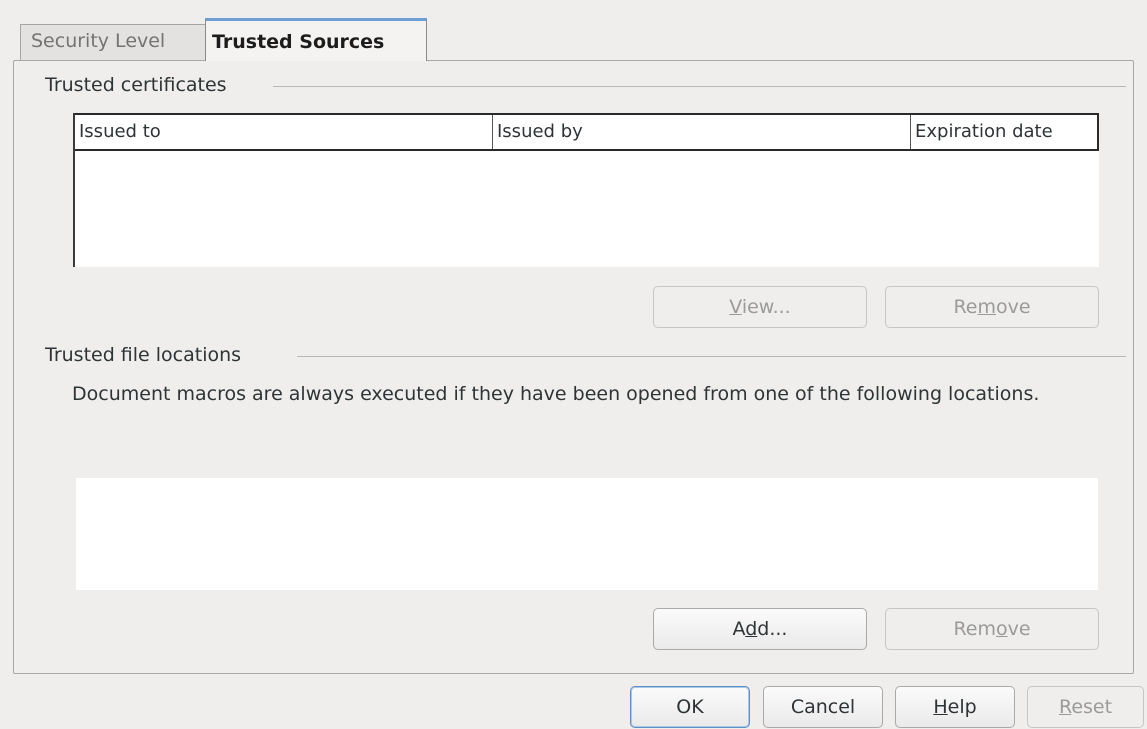 Image resolution: width=1147 pixels, height=729 pixels. What do you see at coordinates (1004, 132) in the screenshot?
I see `column-header-expiration-date: Expiration date` at bounding box center [1004, 132].